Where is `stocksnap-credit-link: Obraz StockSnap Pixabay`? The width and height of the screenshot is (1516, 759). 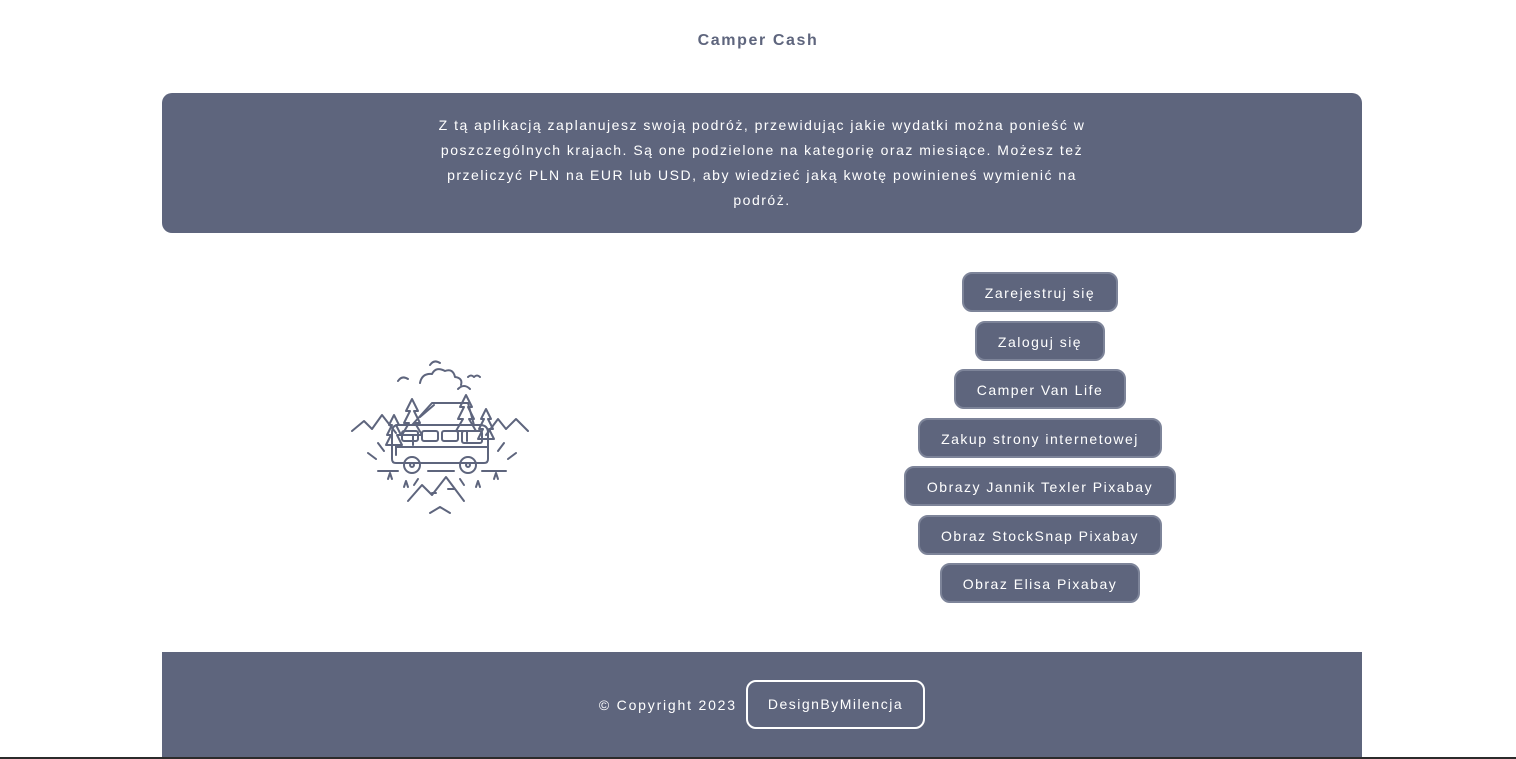 stocksnap-credit-link: Obraz StockSnap Pixabay is located at coordinates (1040, 534).